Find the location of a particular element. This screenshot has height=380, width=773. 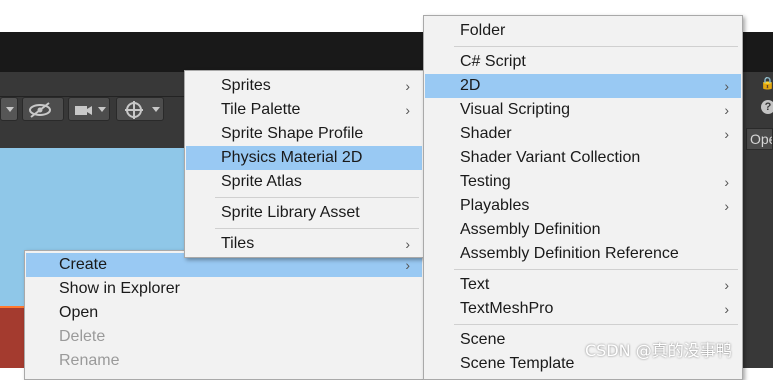

menu-item-assembly-definition: Assembly Definition is located at coordinates (583, 230).